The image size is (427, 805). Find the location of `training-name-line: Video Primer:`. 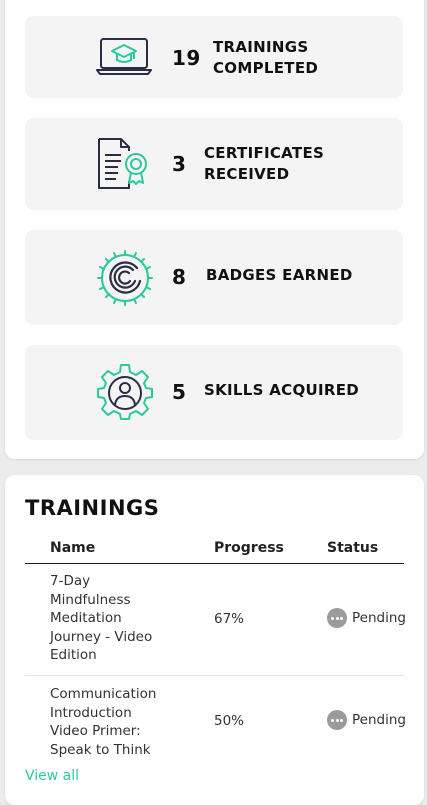

training-name-line: Video Primer: is located at coordinates (95, 731).